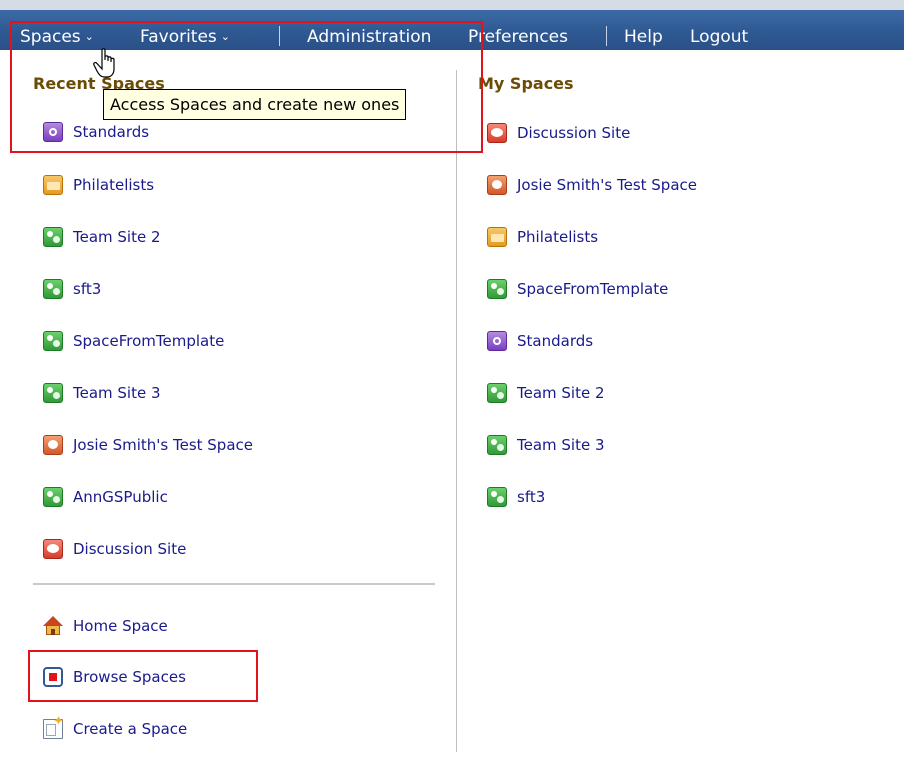 The image size is (904, 769). I want to click on my-space-item: Team Site 2, so click(546, 393).